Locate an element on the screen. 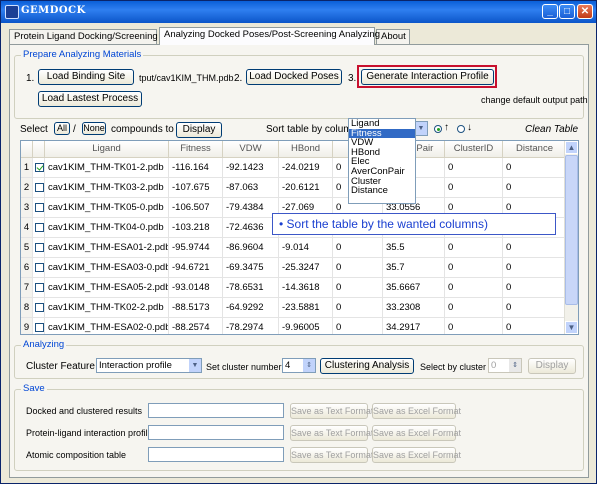 The height and width of the screenshot is (484, 597). column-header-chk is located at coordinates (39, 149).